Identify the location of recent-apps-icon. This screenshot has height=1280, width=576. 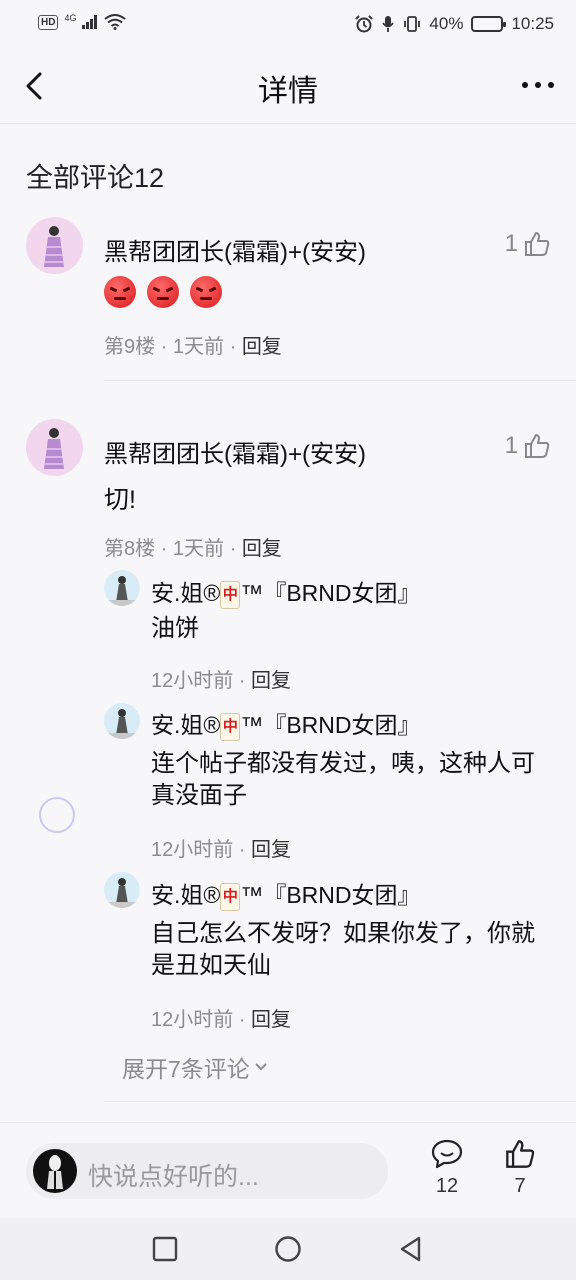
(165, 1249).